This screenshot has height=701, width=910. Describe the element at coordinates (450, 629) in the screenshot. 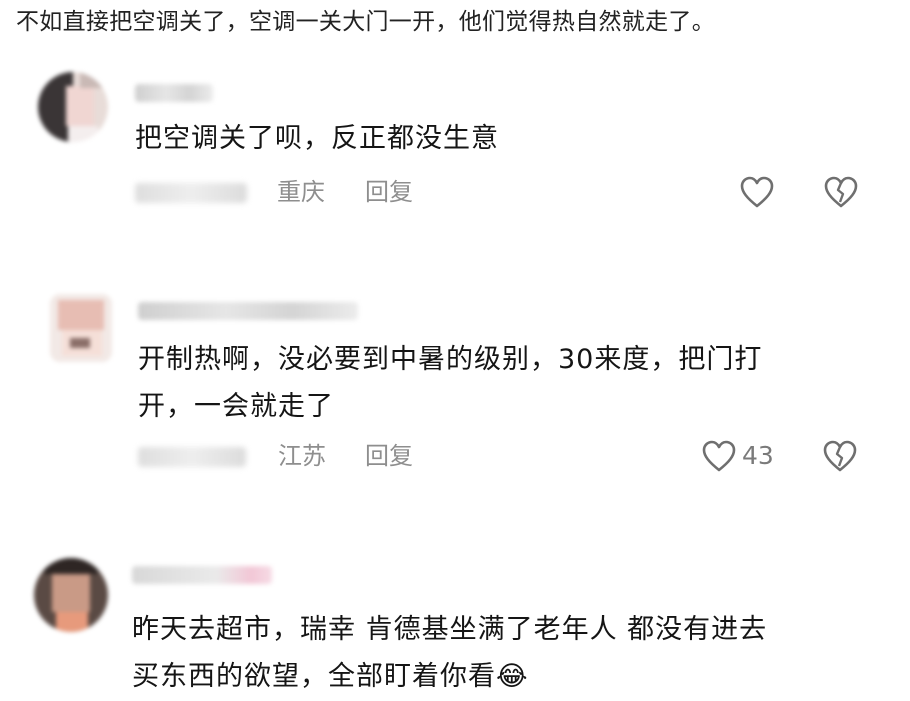

I see `comment-text: 昨天去超市，瑞幸 肯德基坐满了老年人 都没有进去` at that location.